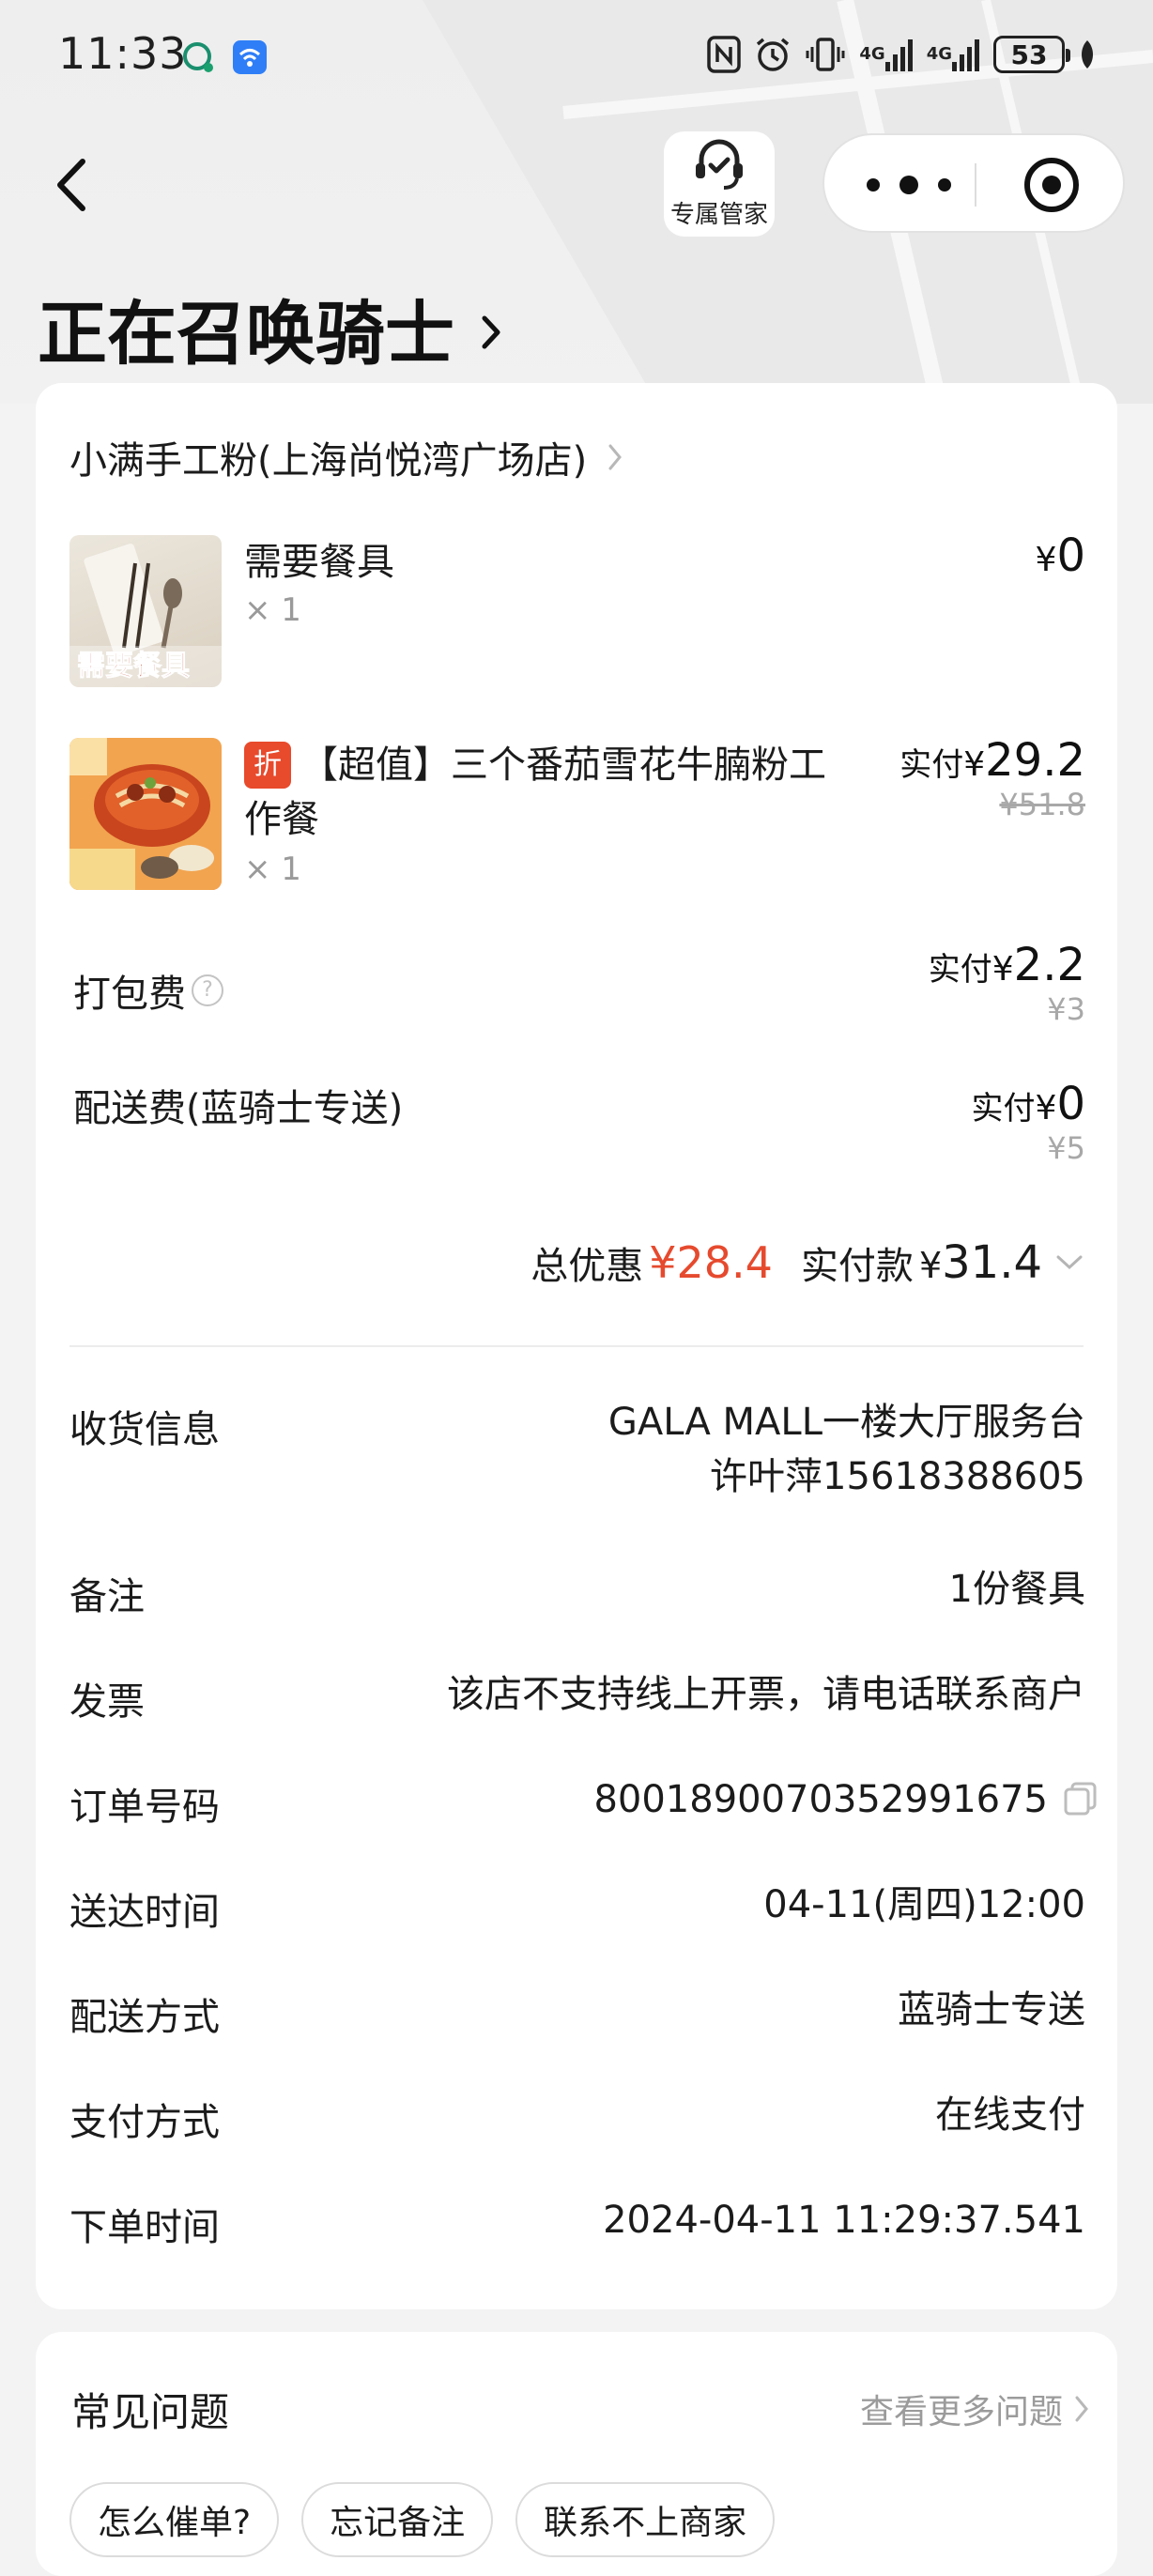  I want to click on discount-label: 总优惠, so click(587, 1266).